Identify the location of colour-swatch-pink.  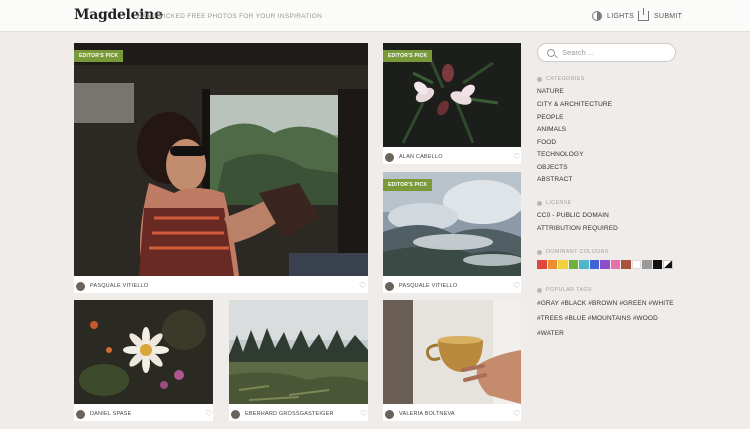
(615, 264).